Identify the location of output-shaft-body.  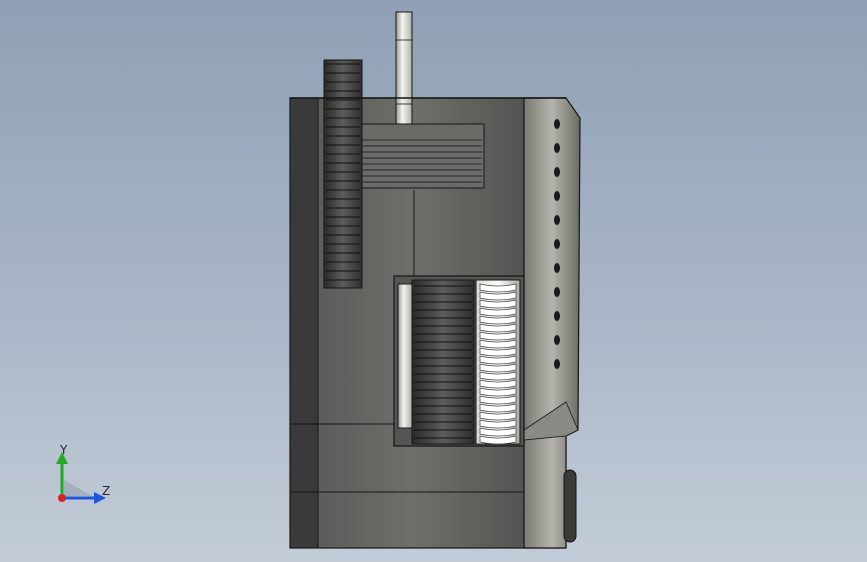
(404, 76).